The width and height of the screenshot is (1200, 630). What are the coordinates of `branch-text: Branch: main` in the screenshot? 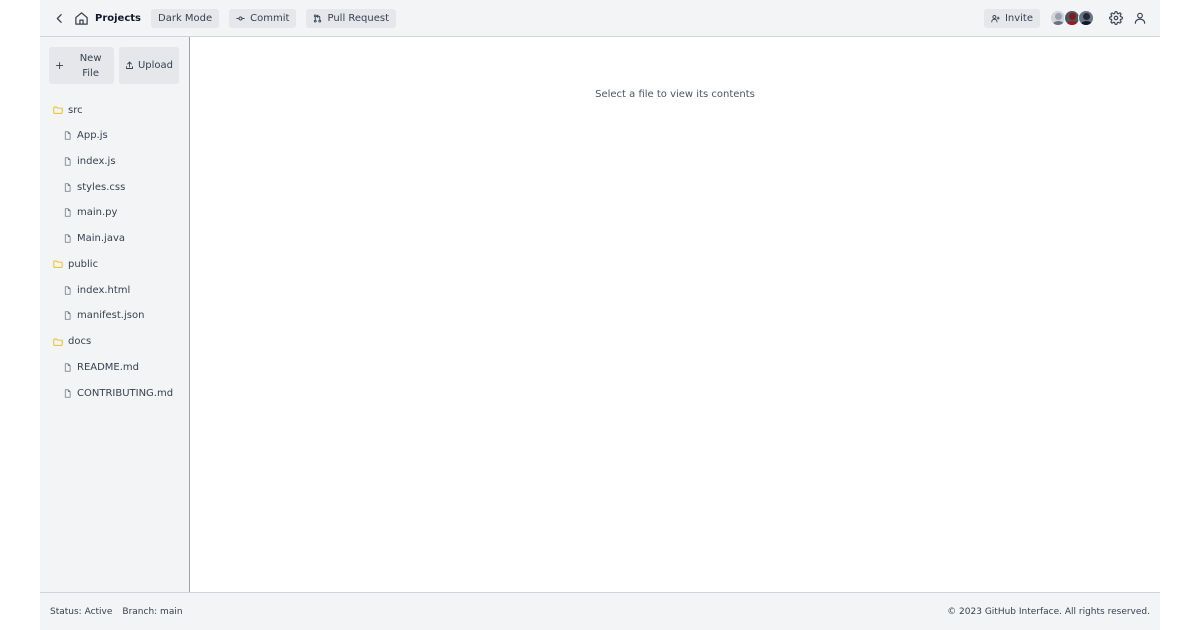 It's located at (152, 611).